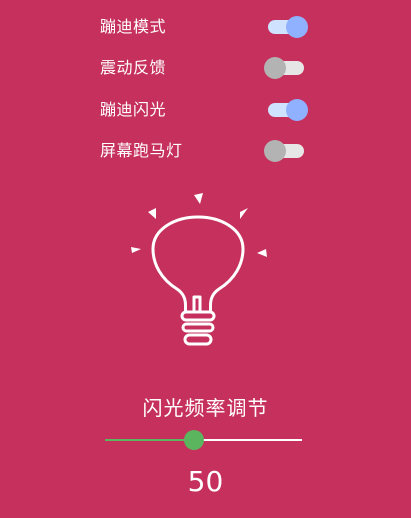 The height and width of the screenshot is (518, 411). Describe the element at coordinates (197, 304) in the screenshot. I see `bulb-filament` at that location.